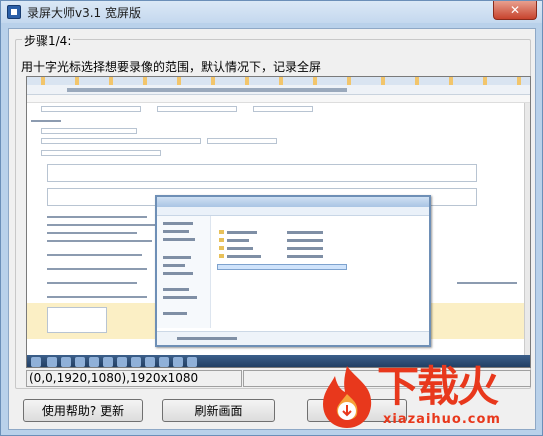 This screenshot has height=436, width=543. I want to click on preview-address-bar, so click(278, 90).